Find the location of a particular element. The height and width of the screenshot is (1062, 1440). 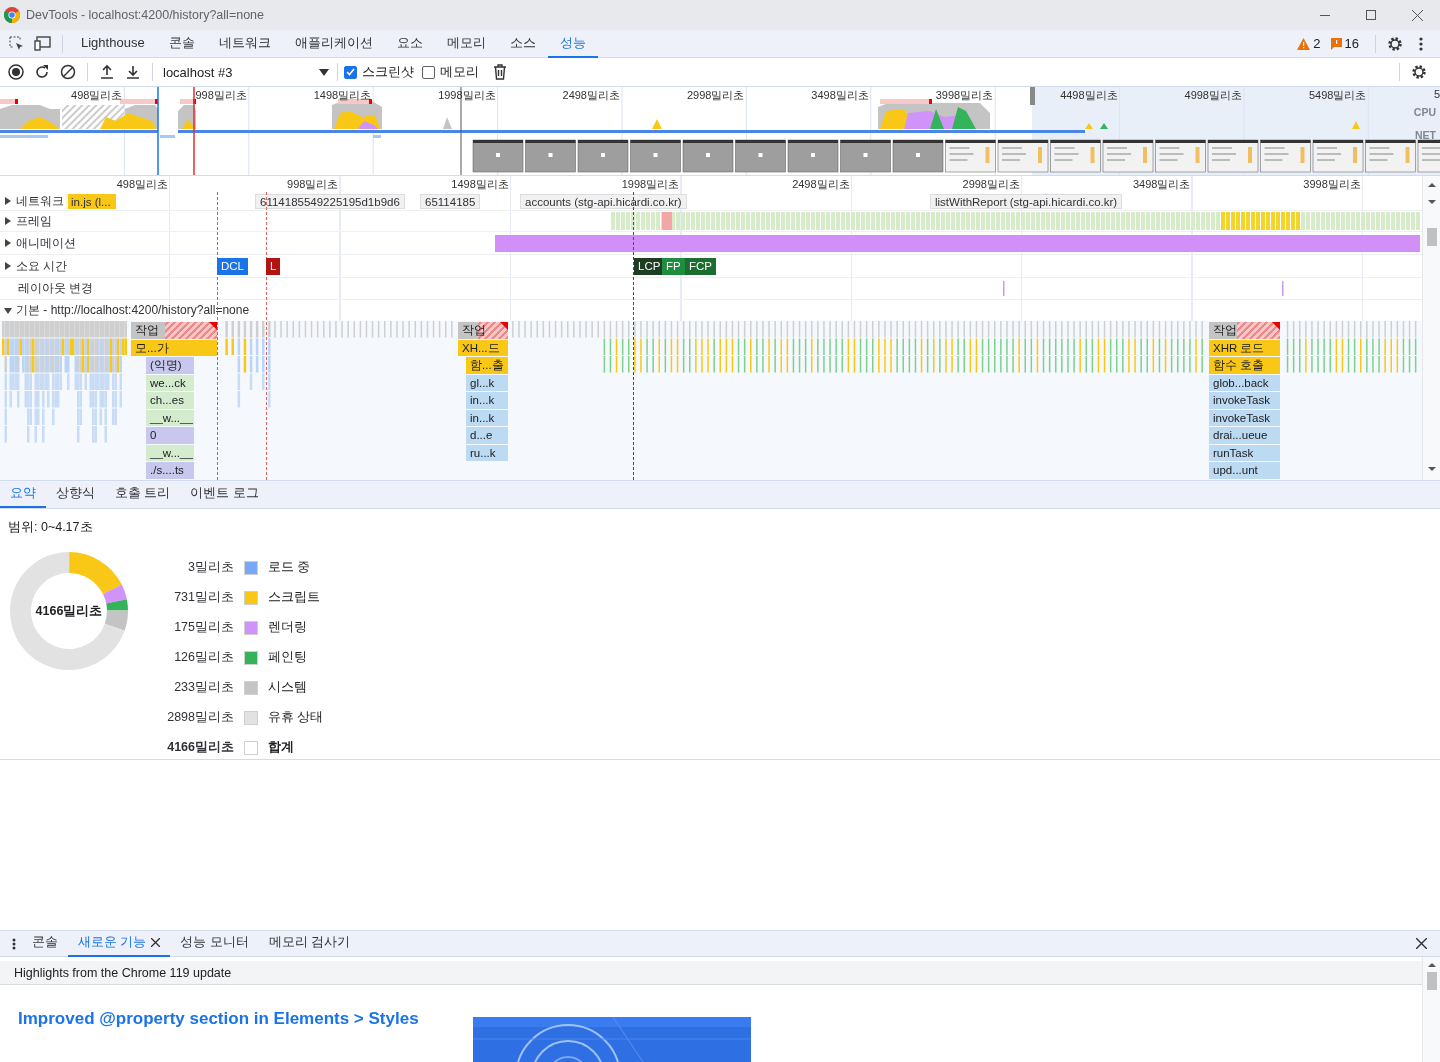

detail-tab: 호출 트리 is located at coordinates (143, 494).